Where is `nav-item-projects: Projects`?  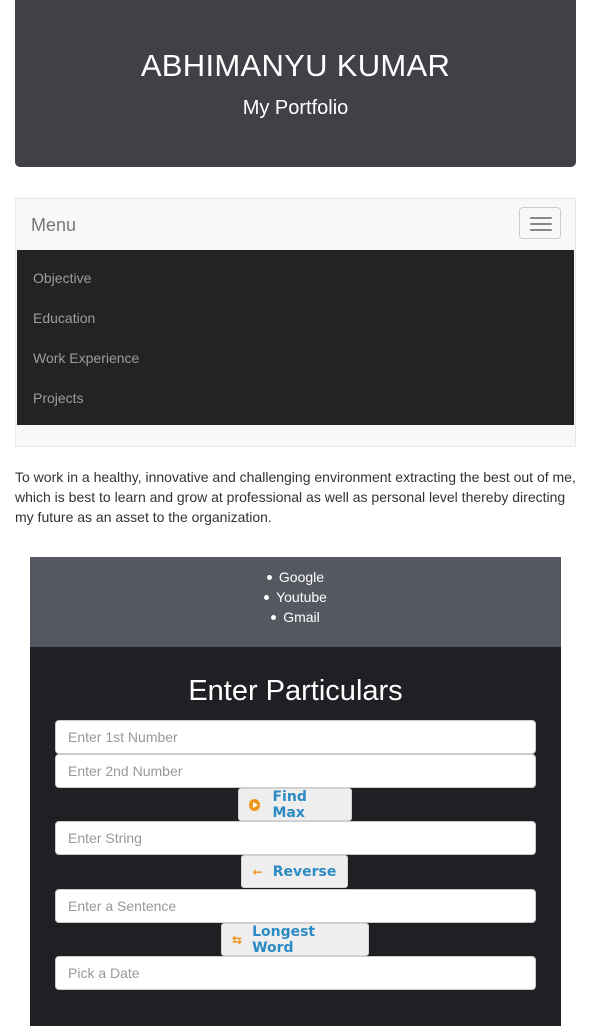
nav-item-projects: Projects is located at coordinates (58, 398).